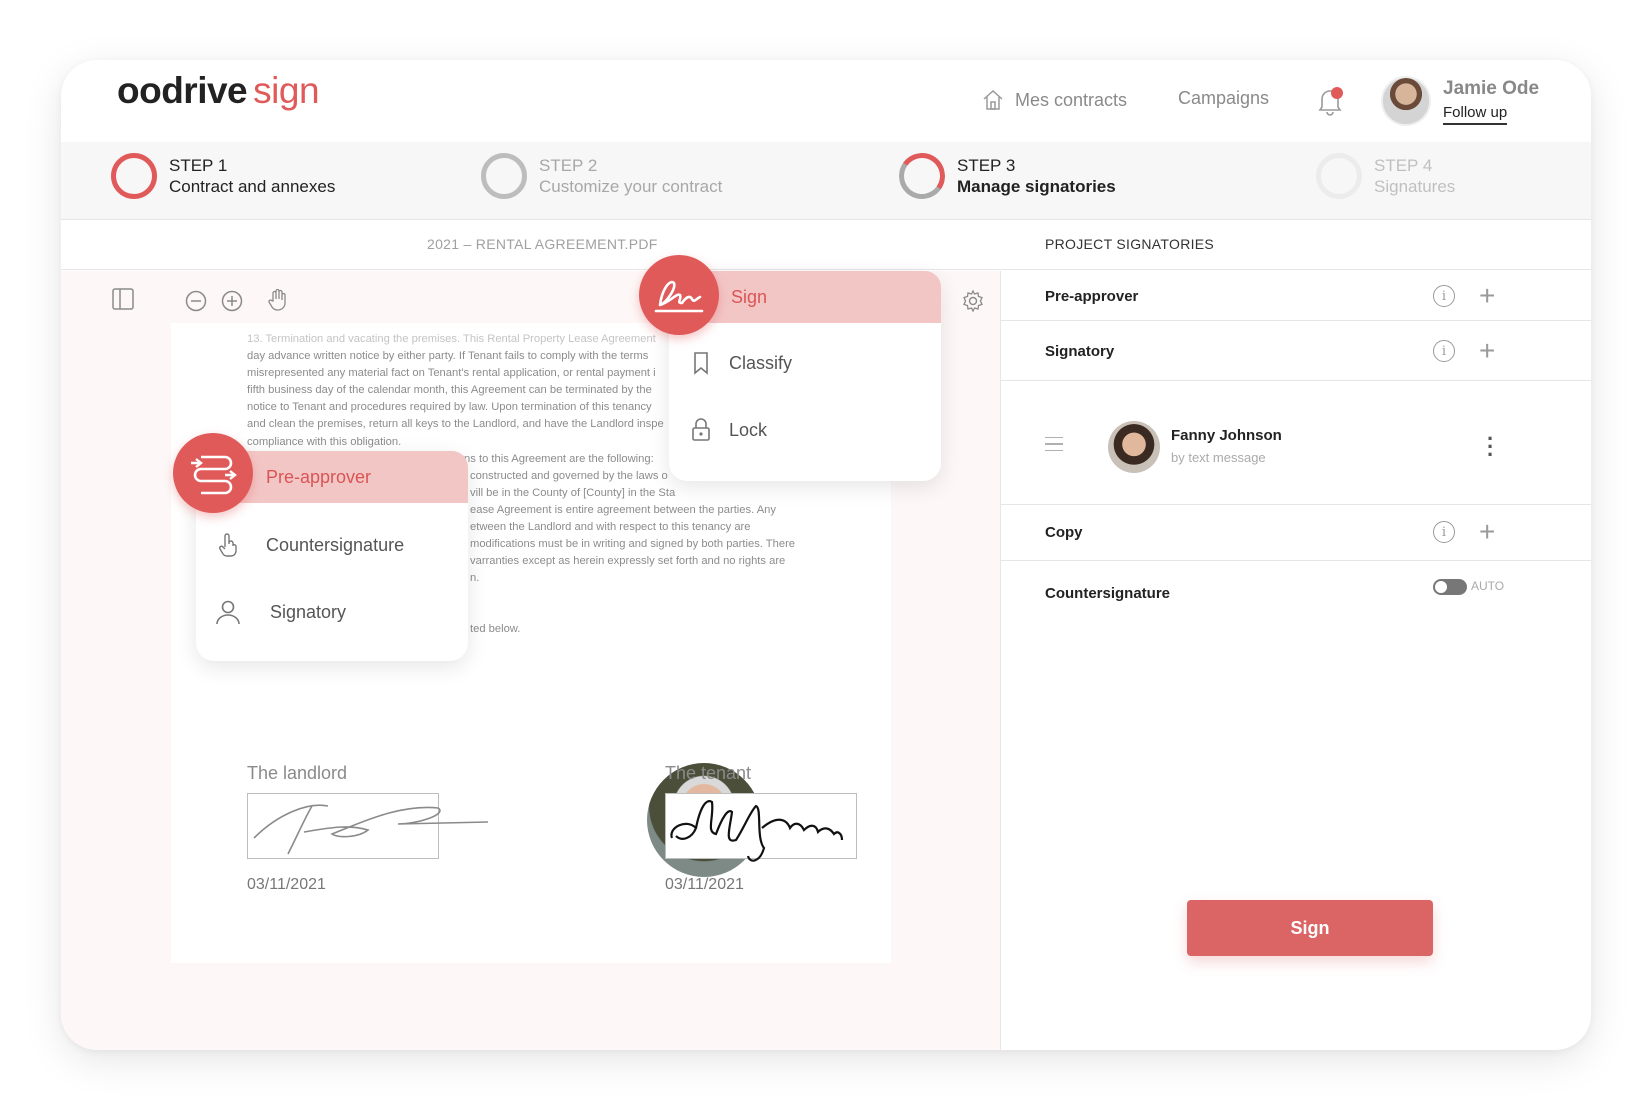 This screenshot has width=1650, height=1110. I want to click on step-2-ring-icon, so click(504, 176).